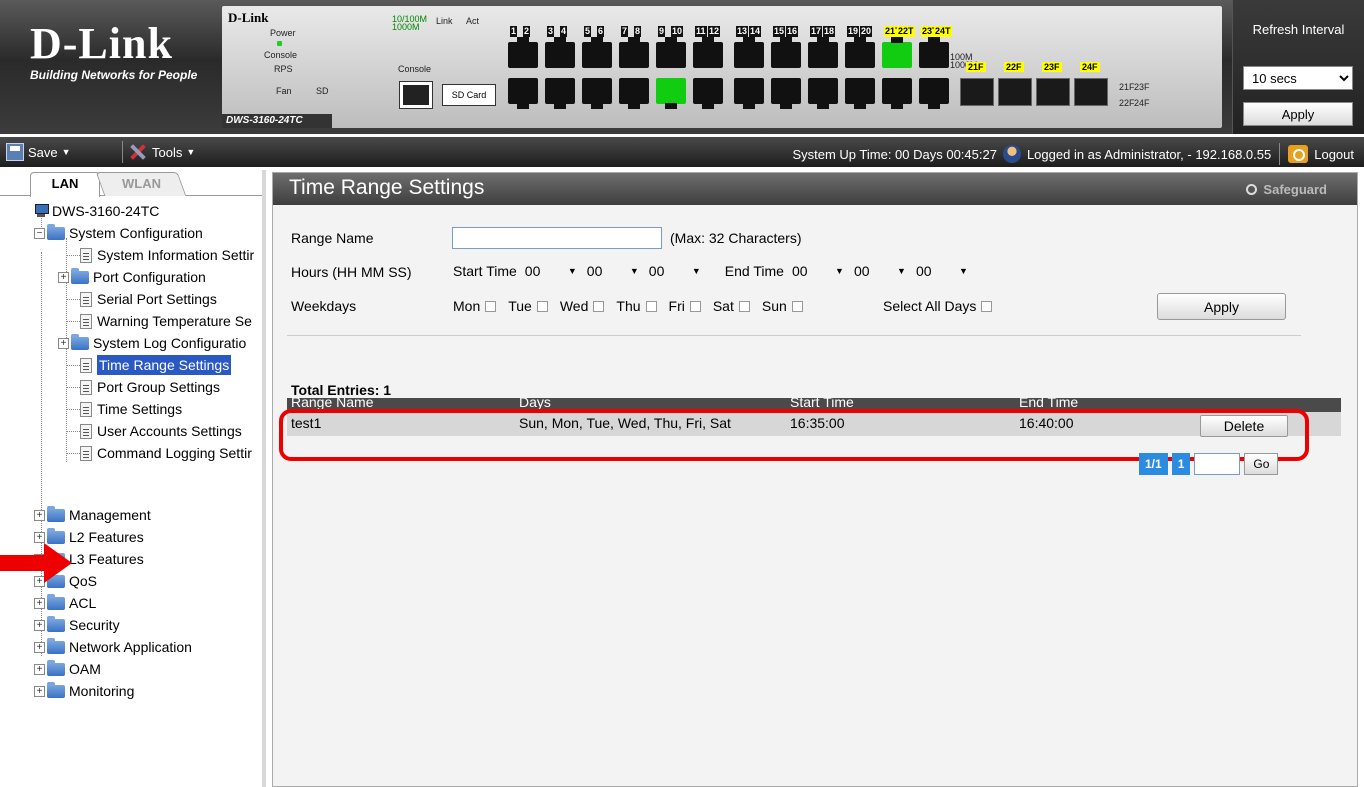  What do you see at coordinates (943, 31) in the screenshot?
I see `port-number-label: 24T` at bounding box center [943, 31].